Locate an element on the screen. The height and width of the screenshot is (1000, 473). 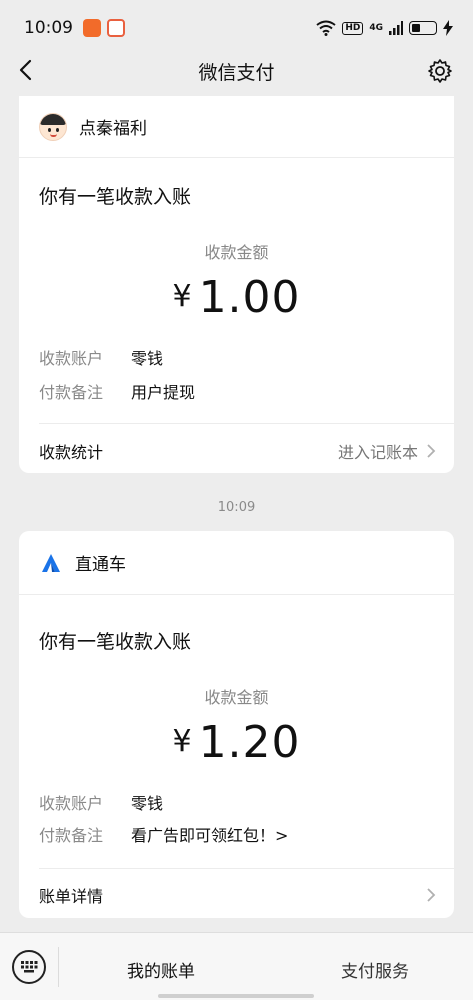
gear-icon is located at coordinates (440, 71).